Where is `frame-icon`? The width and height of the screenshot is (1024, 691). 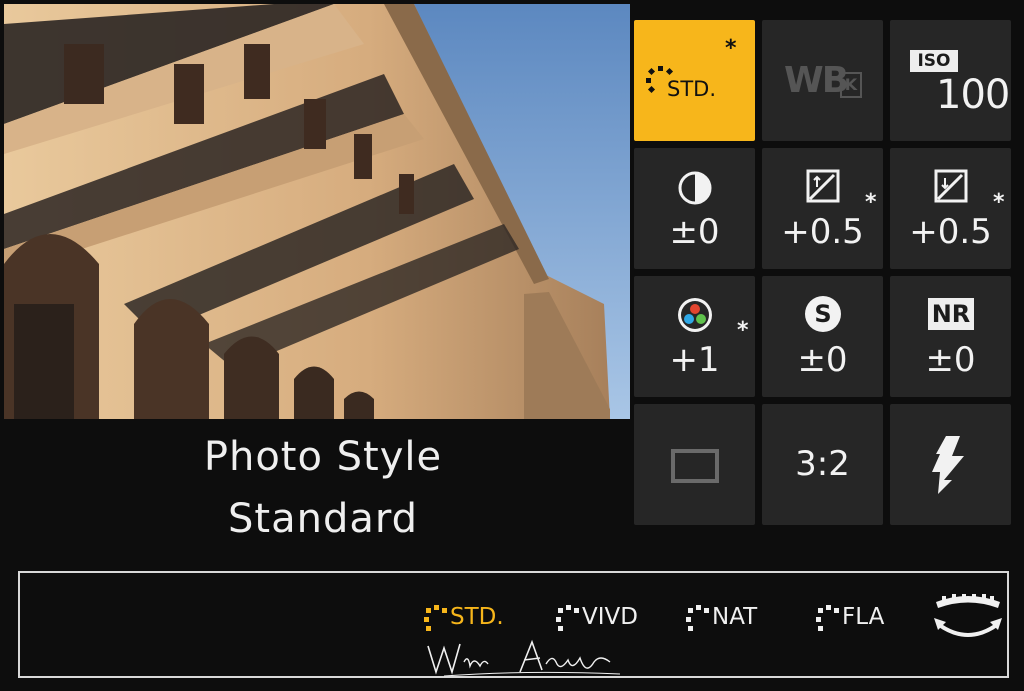 frame-icon is located at coordinates (695, 466).